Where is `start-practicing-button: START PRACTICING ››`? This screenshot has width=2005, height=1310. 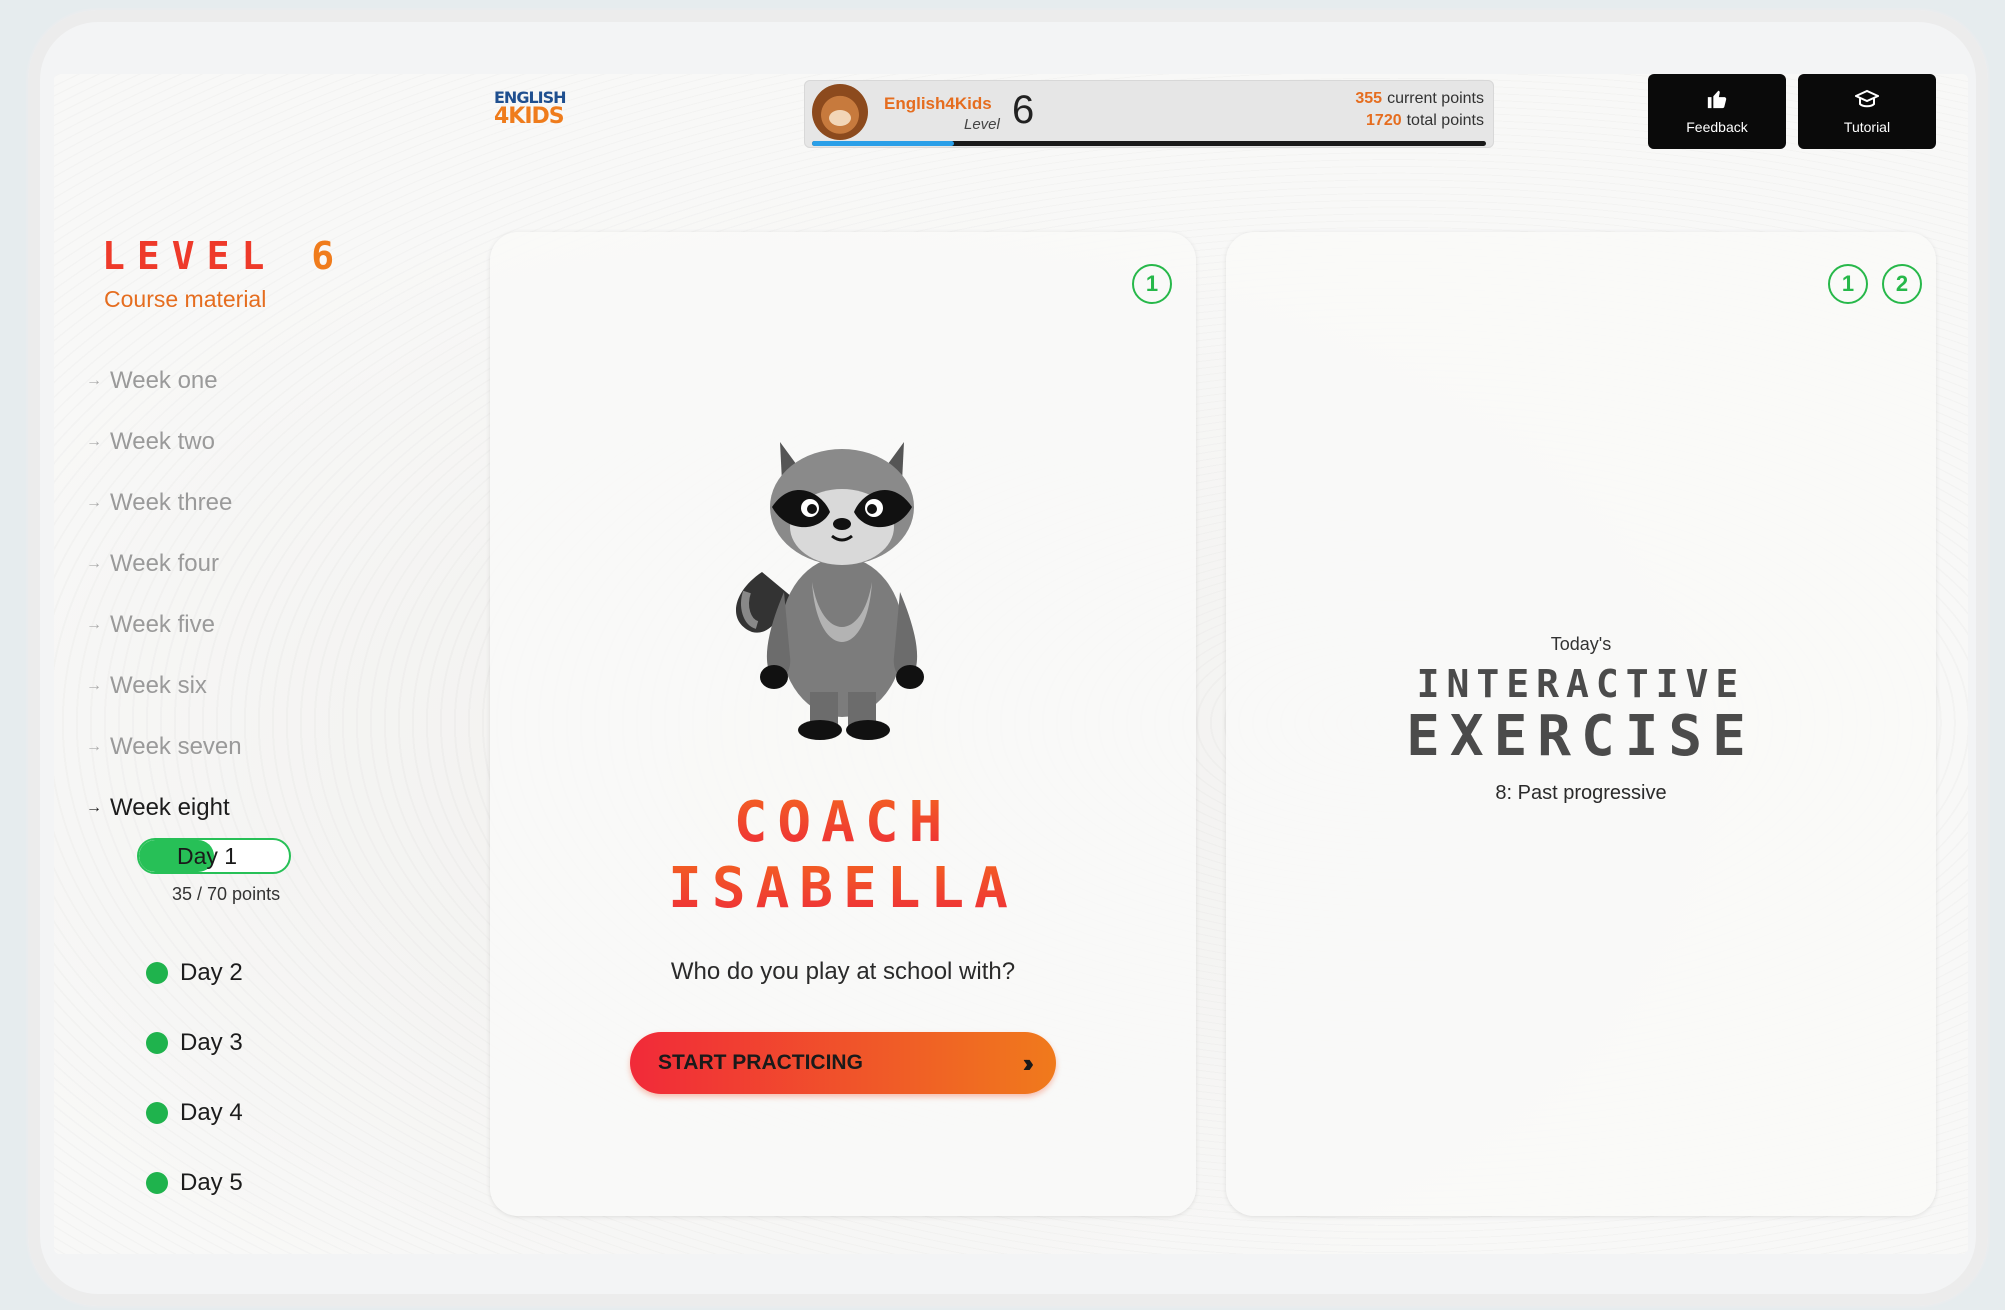
start-practicing-button: START PRACTICING ›› is located at coordinates (843, 1063).